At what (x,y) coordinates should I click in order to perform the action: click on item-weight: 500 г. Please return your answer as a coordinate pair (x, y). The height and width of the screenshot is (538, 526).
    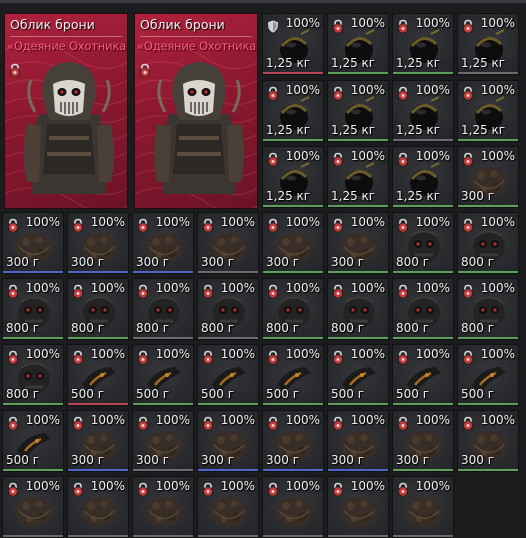
    Looking at the image, I should click on (478, 394).